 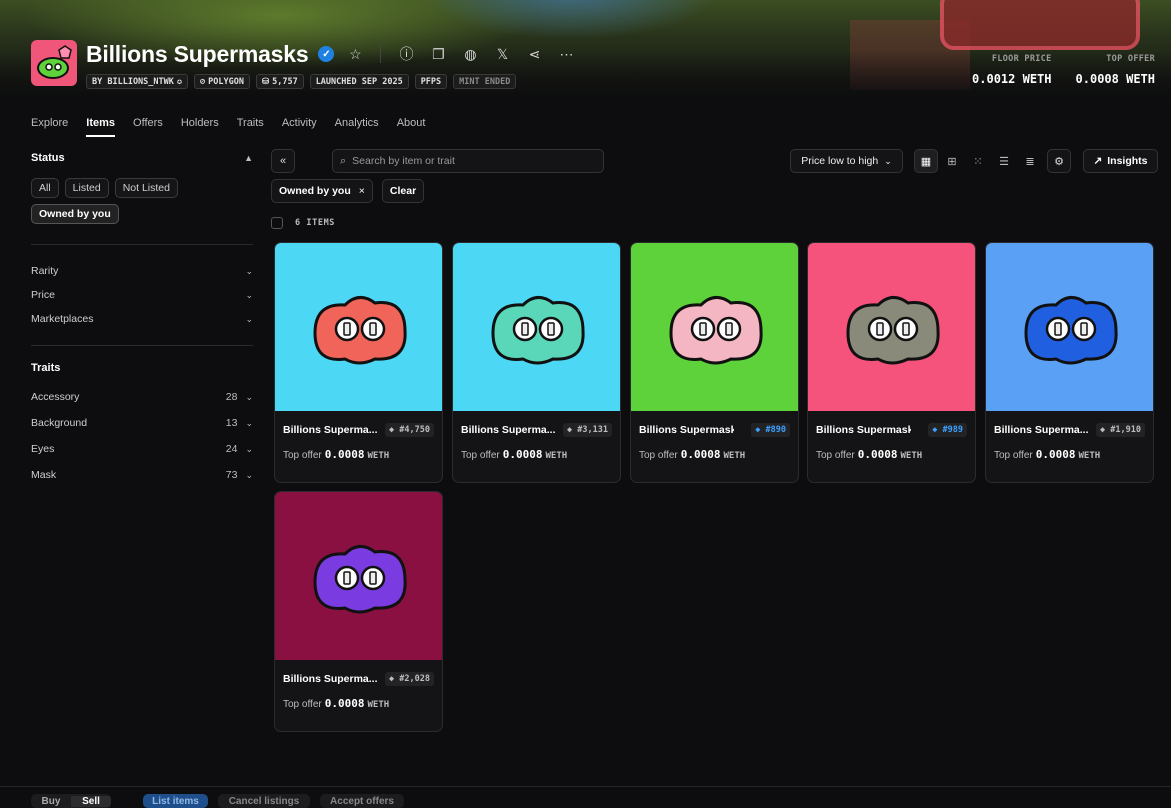 I want to click on active-filter-owned: Owned by you ×, so click(x=322, y=191).